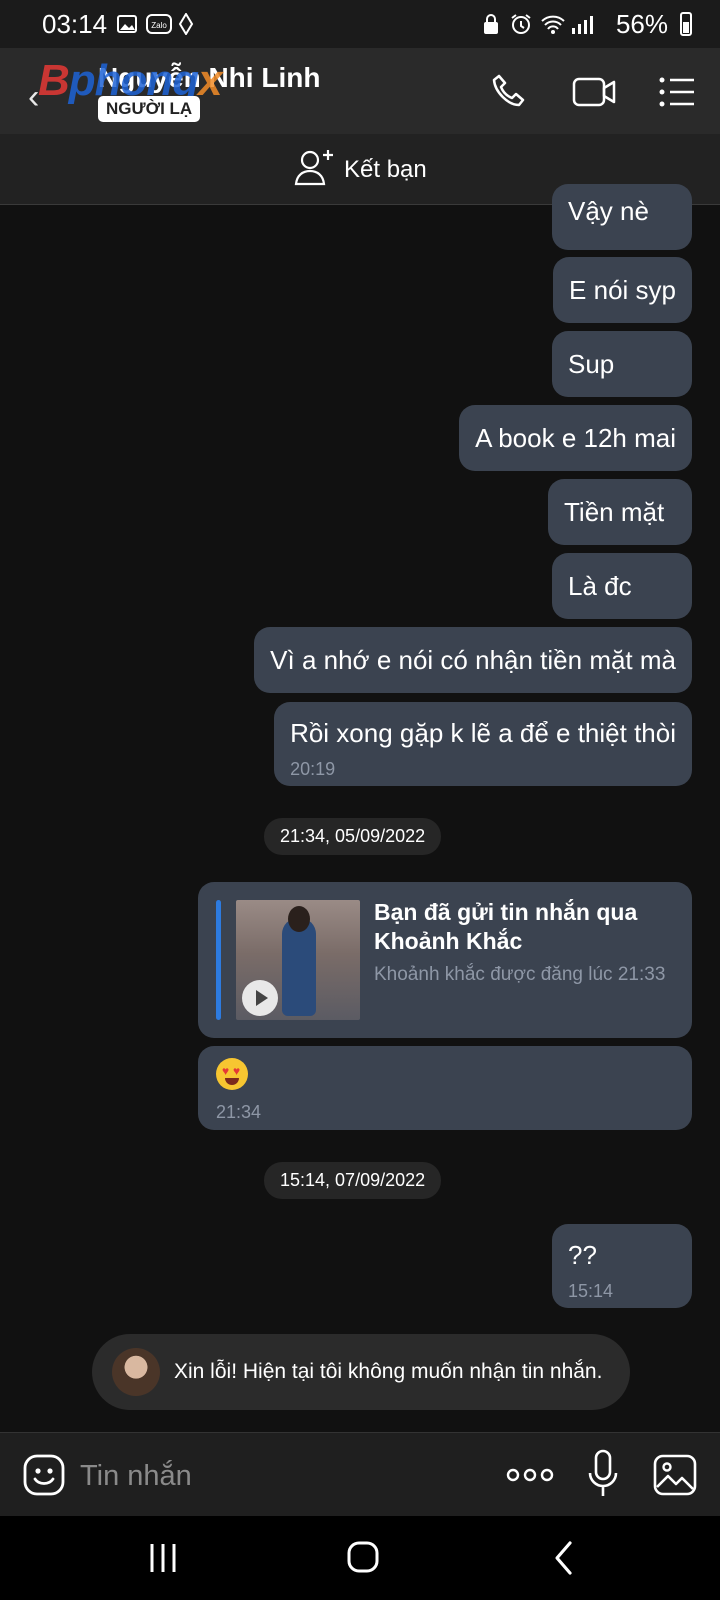  Describe the element at coordinates (239, 1112) in the screenshot. I see `message-time: 21:34` at that location.